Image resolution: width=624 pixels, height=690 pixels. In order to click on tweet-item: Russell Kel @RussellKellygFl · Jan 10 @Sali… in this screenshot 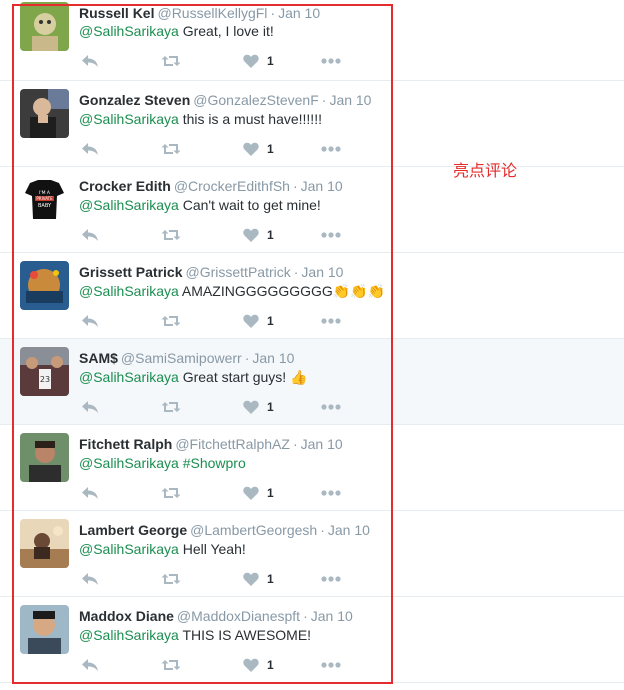, I will do `click(312, 40)`.